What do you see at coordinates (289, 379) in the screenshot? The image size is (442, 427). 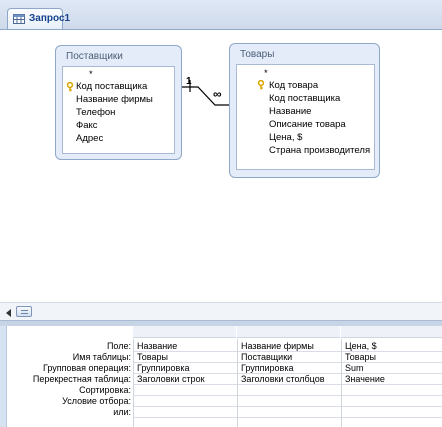 I see `grid-cell: Заголовки столбцов` at bounding box center [289, 379].